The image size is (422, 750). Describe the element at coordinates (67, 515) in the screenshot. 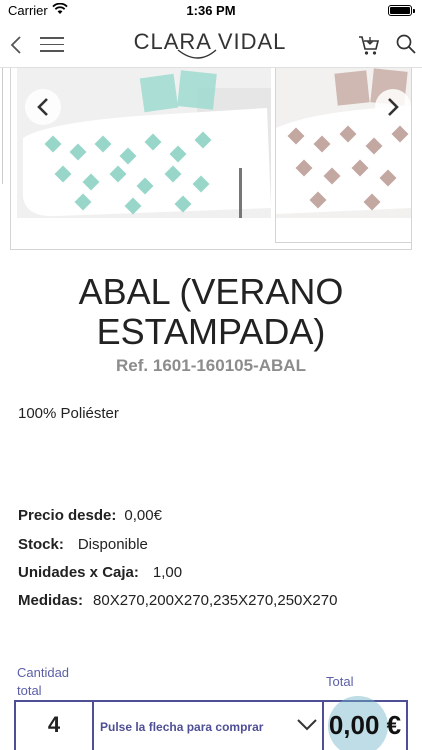

I see `spec-label: Precio desde:` at that location.